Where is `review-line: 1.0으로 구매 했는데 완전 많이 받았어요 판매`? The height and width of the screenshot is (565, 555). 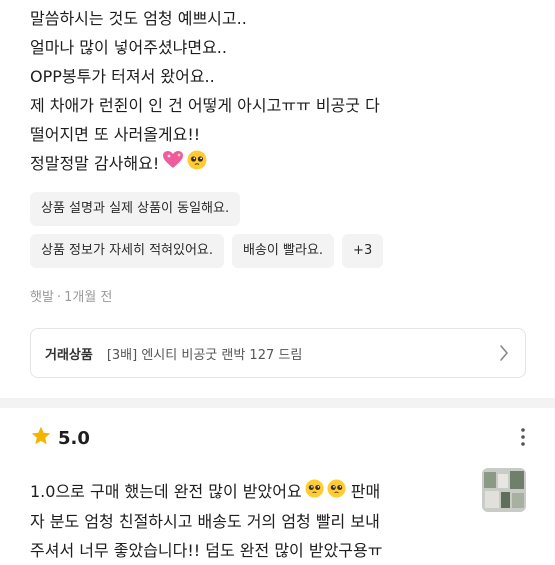
review-line: 1.0으로 구매 했는데 완전 많이 받았어요 판매 is located at coordinates (250, 492).